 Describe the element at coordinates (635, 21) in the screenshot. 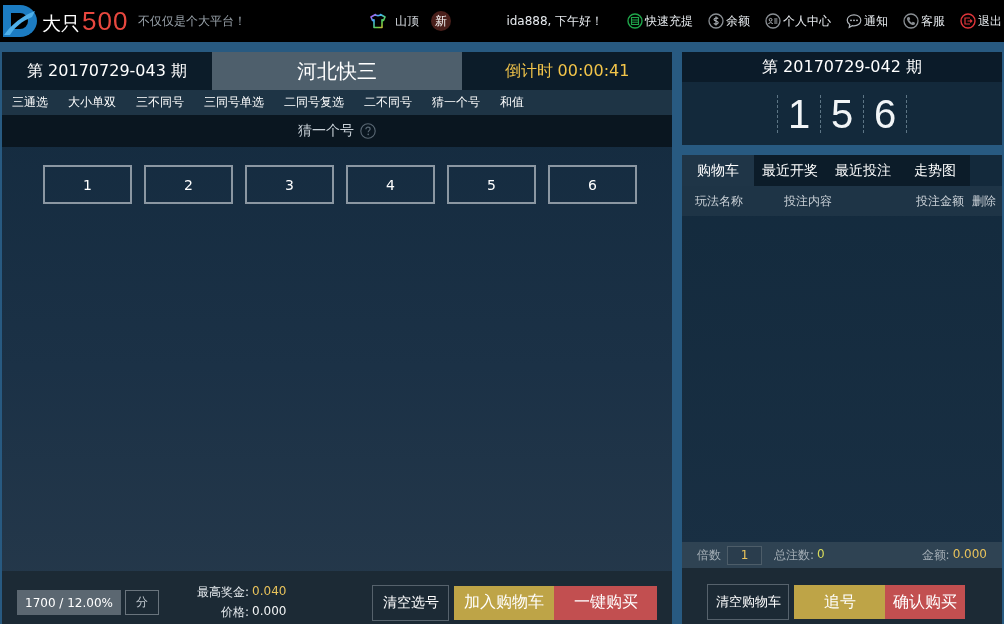

I see `card-icon` at that location.